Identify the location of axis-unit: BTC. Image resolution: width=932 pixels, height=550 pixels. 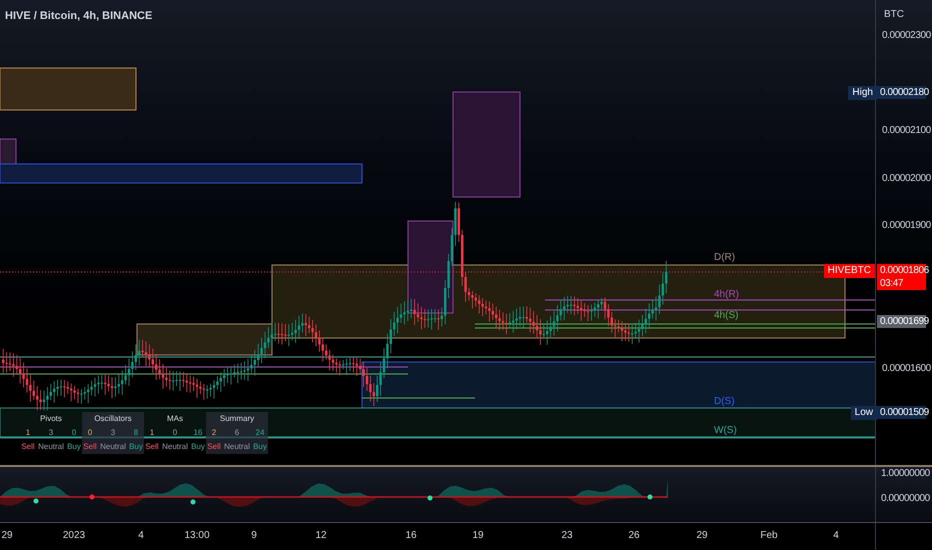
(894, 15).